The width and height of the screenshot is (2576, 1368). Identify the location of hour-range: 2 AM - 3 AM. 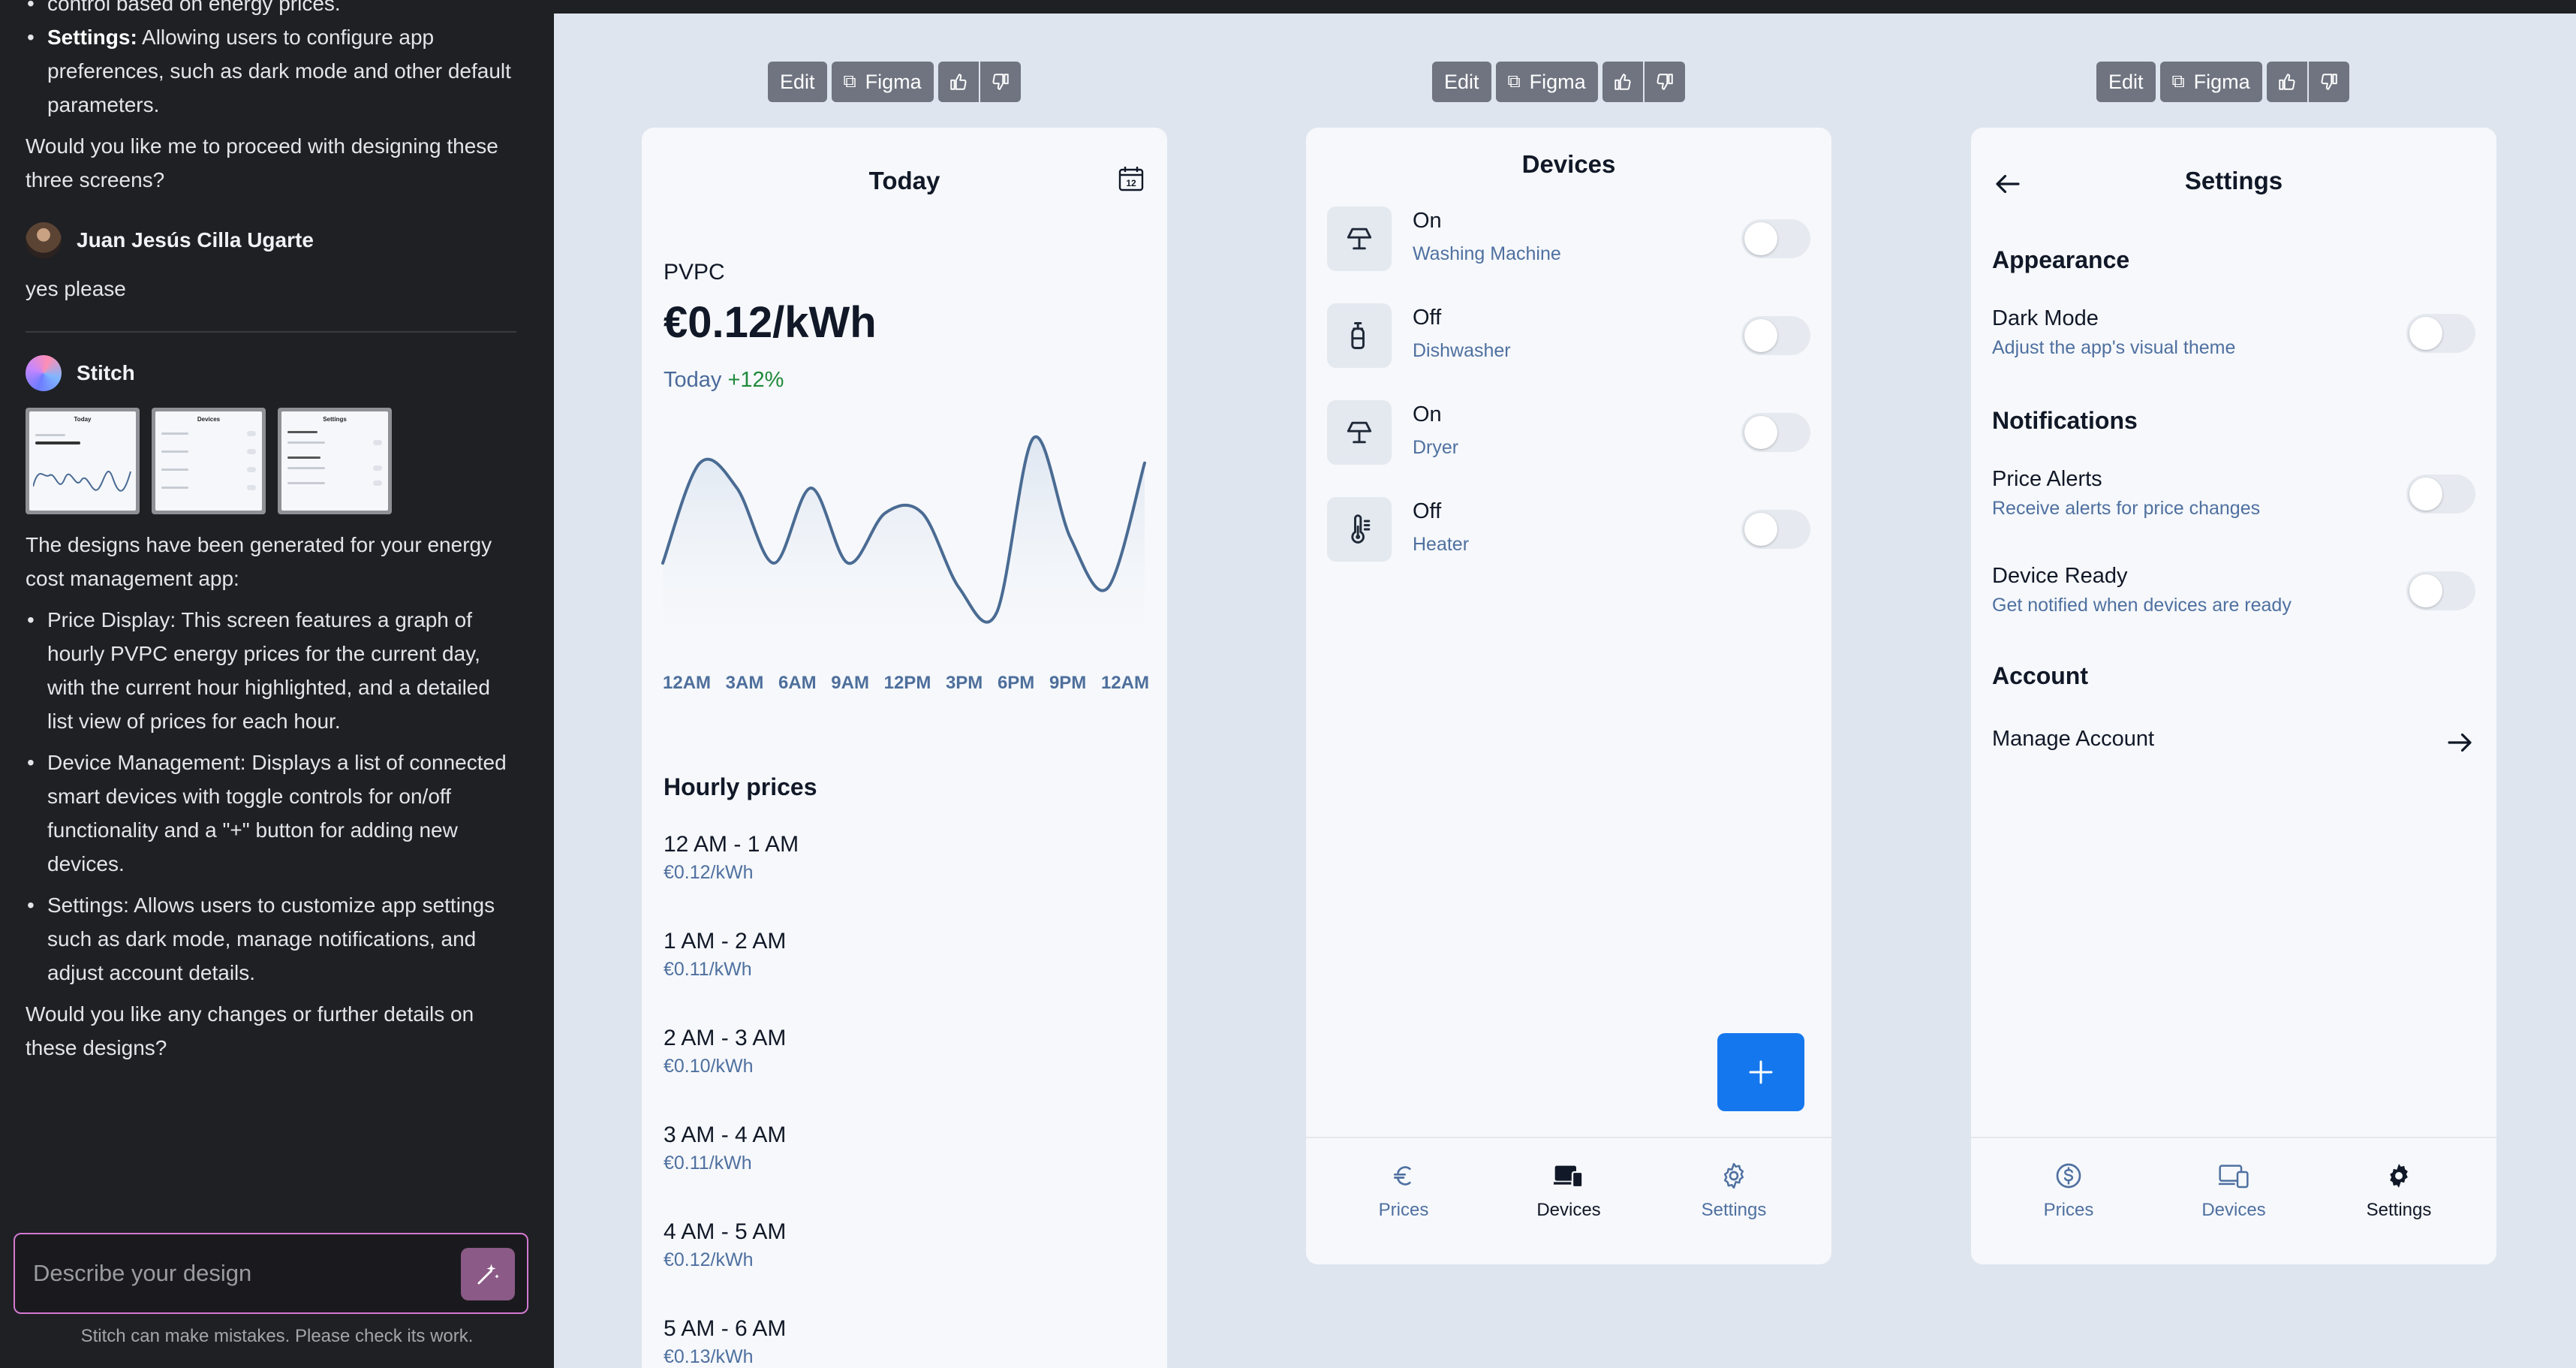
(725, 1038).